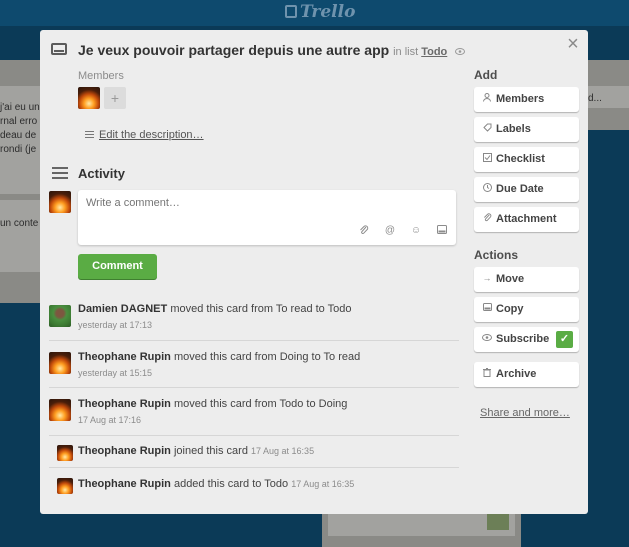 This screenshot has height=547, width=629. I want to click on labels-button-label: Labels, so click(513, 129).